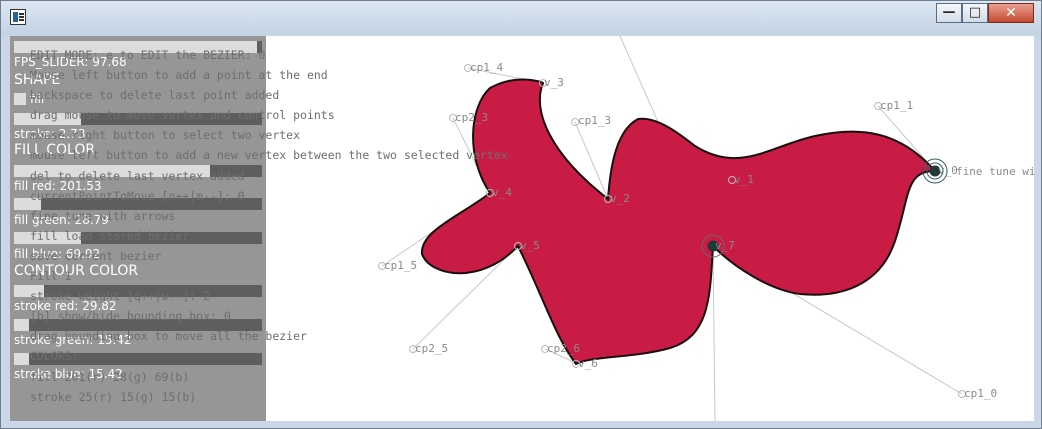 This screenshot has height=429, width=1042. What do you see at coordinates (948, 170) in the screenshot?
I see `label-v0: v_0` at bounding box center [948, 170].